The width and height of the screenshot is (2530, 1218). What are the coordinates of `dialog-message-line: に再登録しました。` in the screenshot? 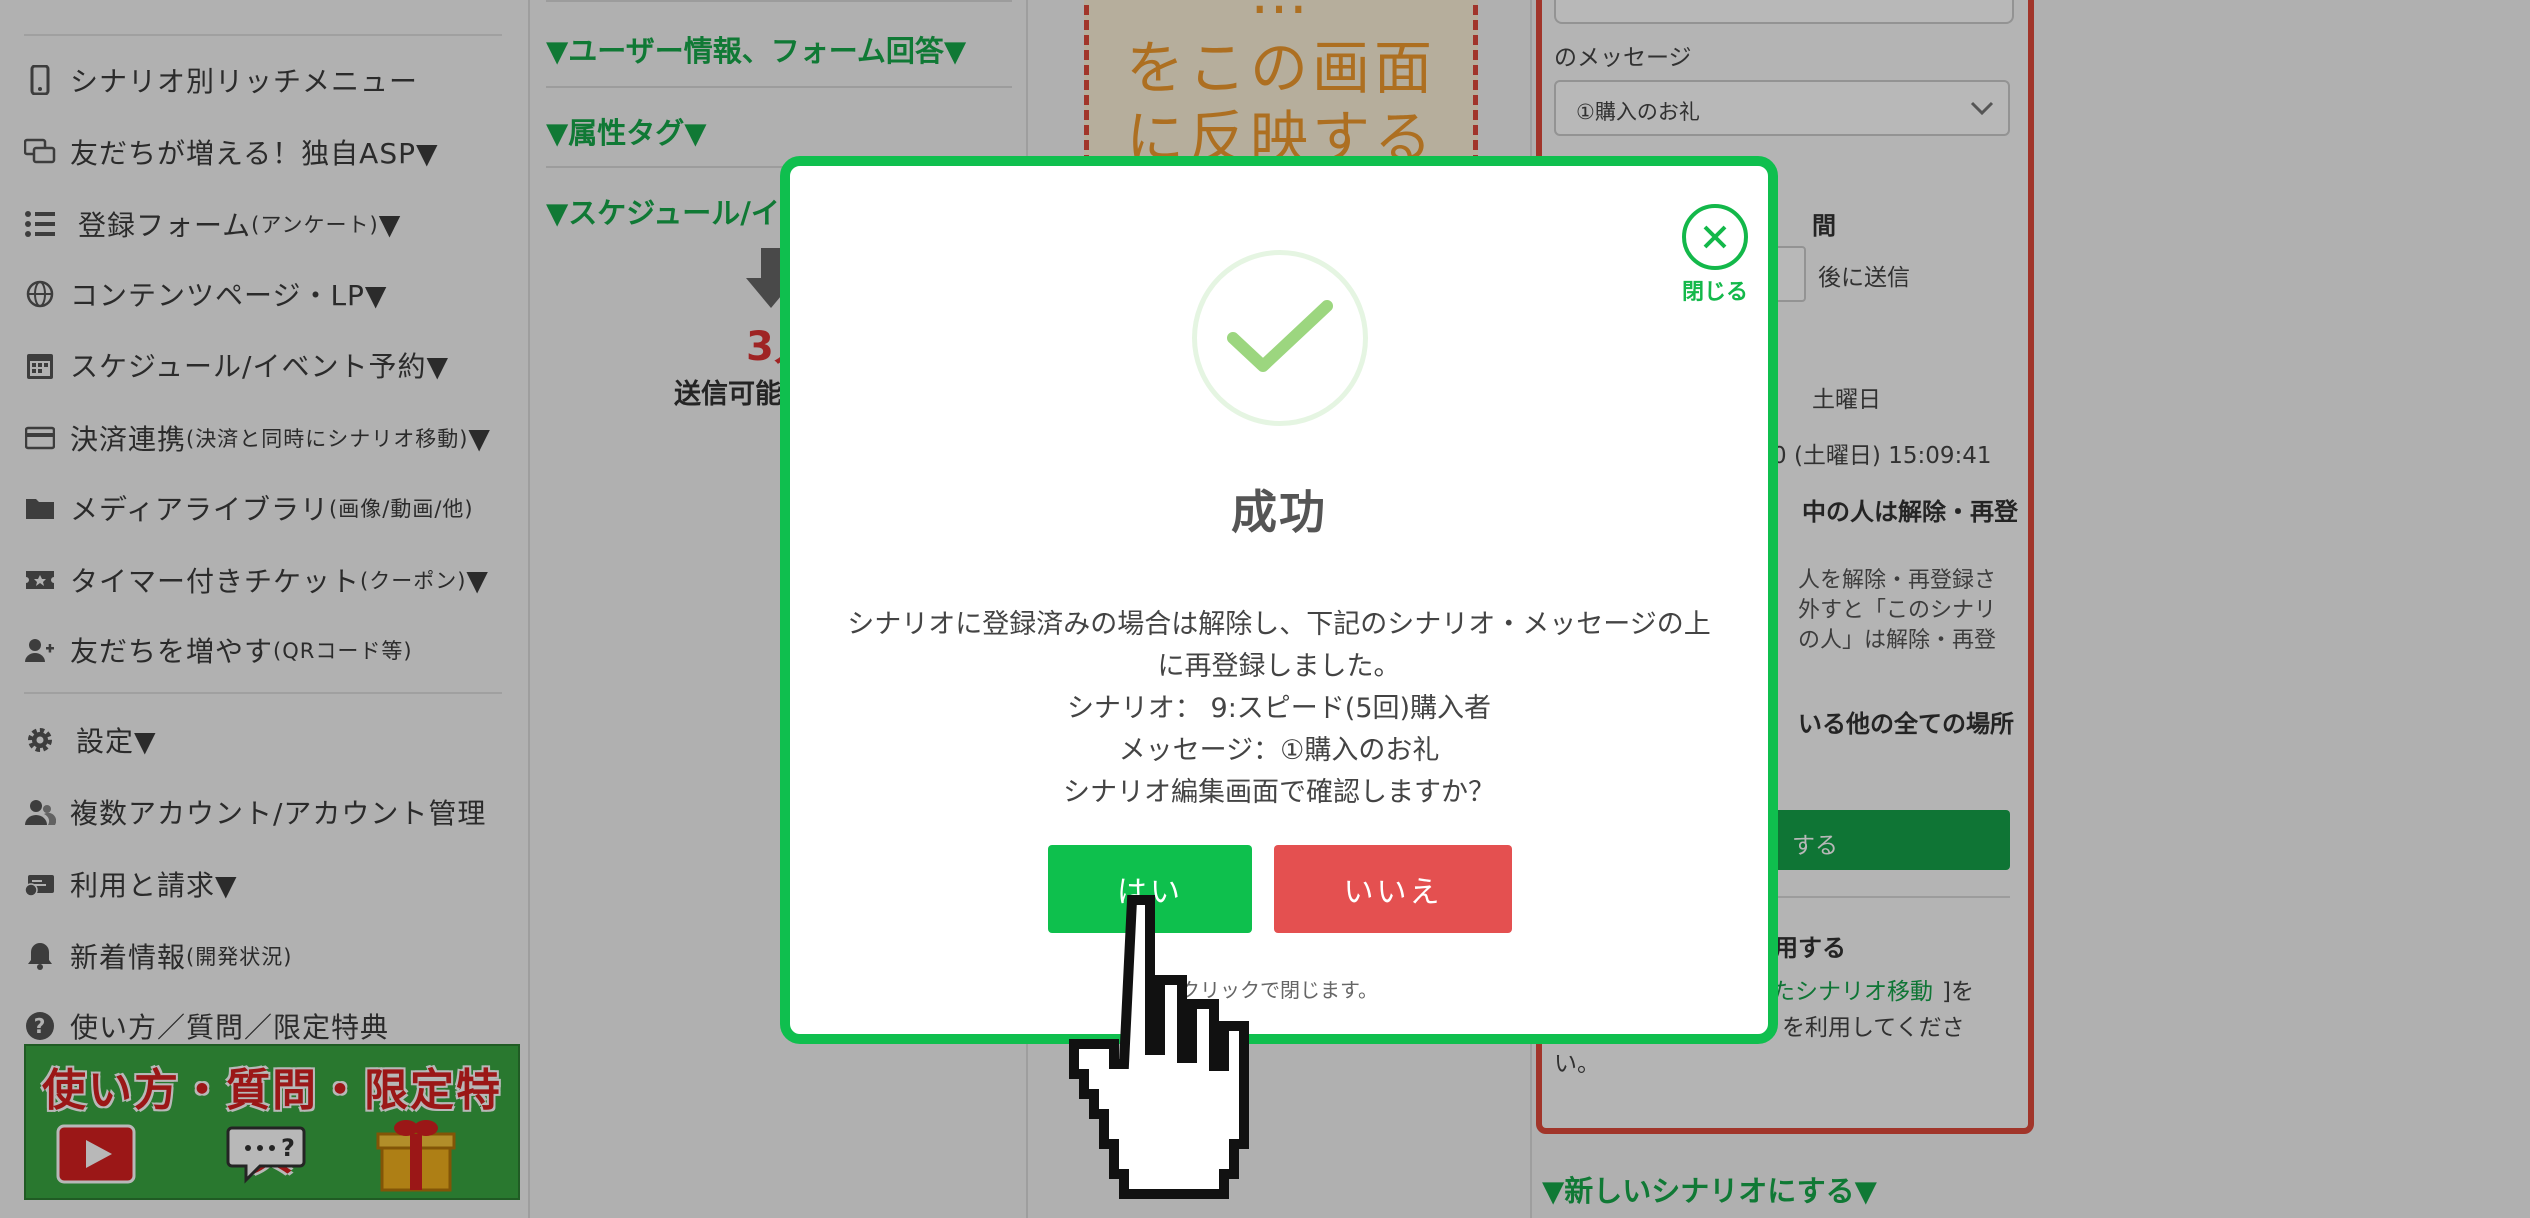 It's located at (1279, 666).